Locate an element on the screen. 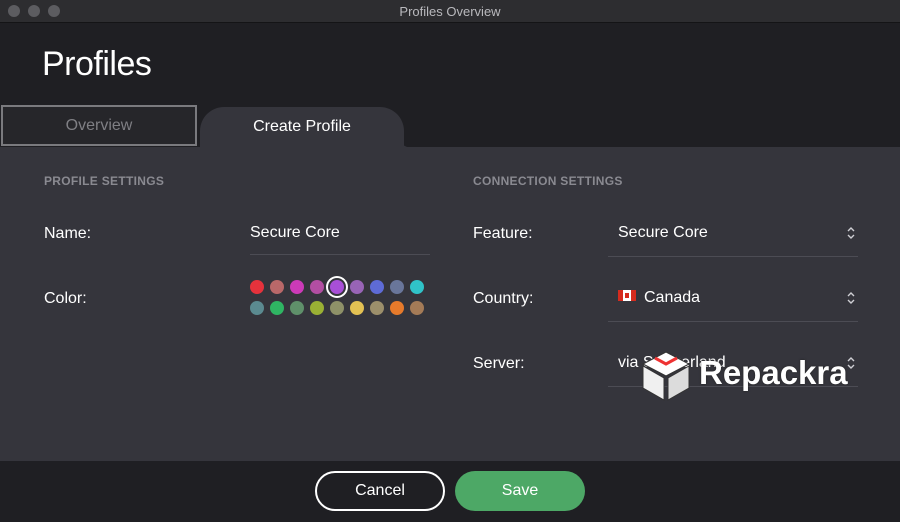  country-label: Country: is located at coordinates (503, 298).